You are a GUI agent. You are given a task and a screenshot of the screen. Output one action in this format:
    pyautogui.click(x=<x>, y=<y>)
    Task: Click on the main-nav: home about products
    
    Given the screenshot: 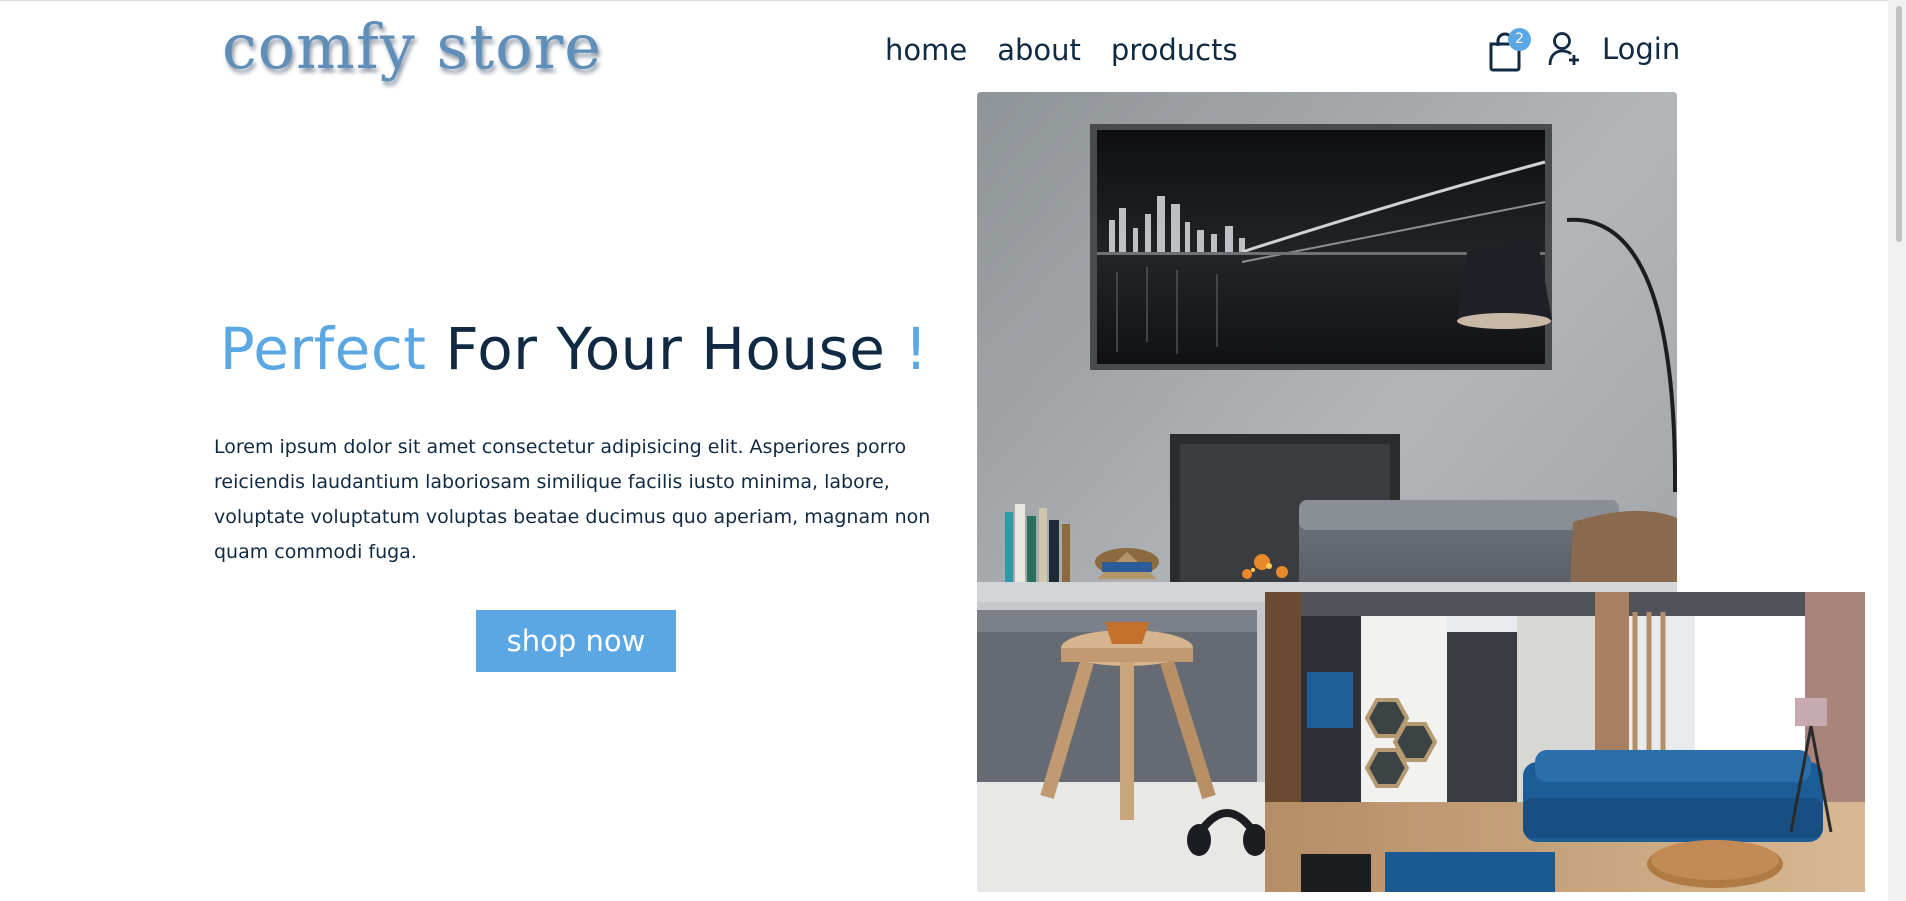 What is the action you would take?
    pyautogui.click(x=1061, y=50)
    